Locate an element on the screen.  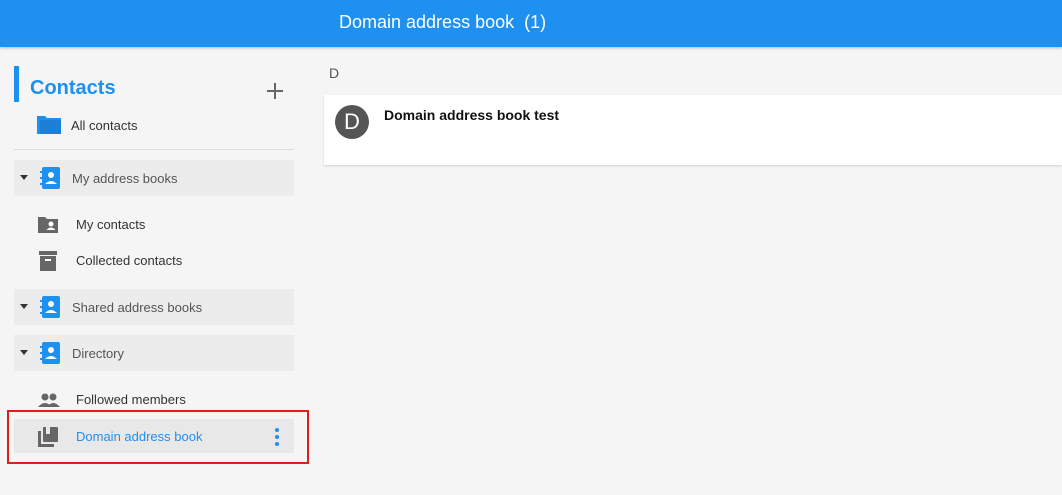
sidebar-item-all-contacts: All contacts is located at coordinates (166, 125).